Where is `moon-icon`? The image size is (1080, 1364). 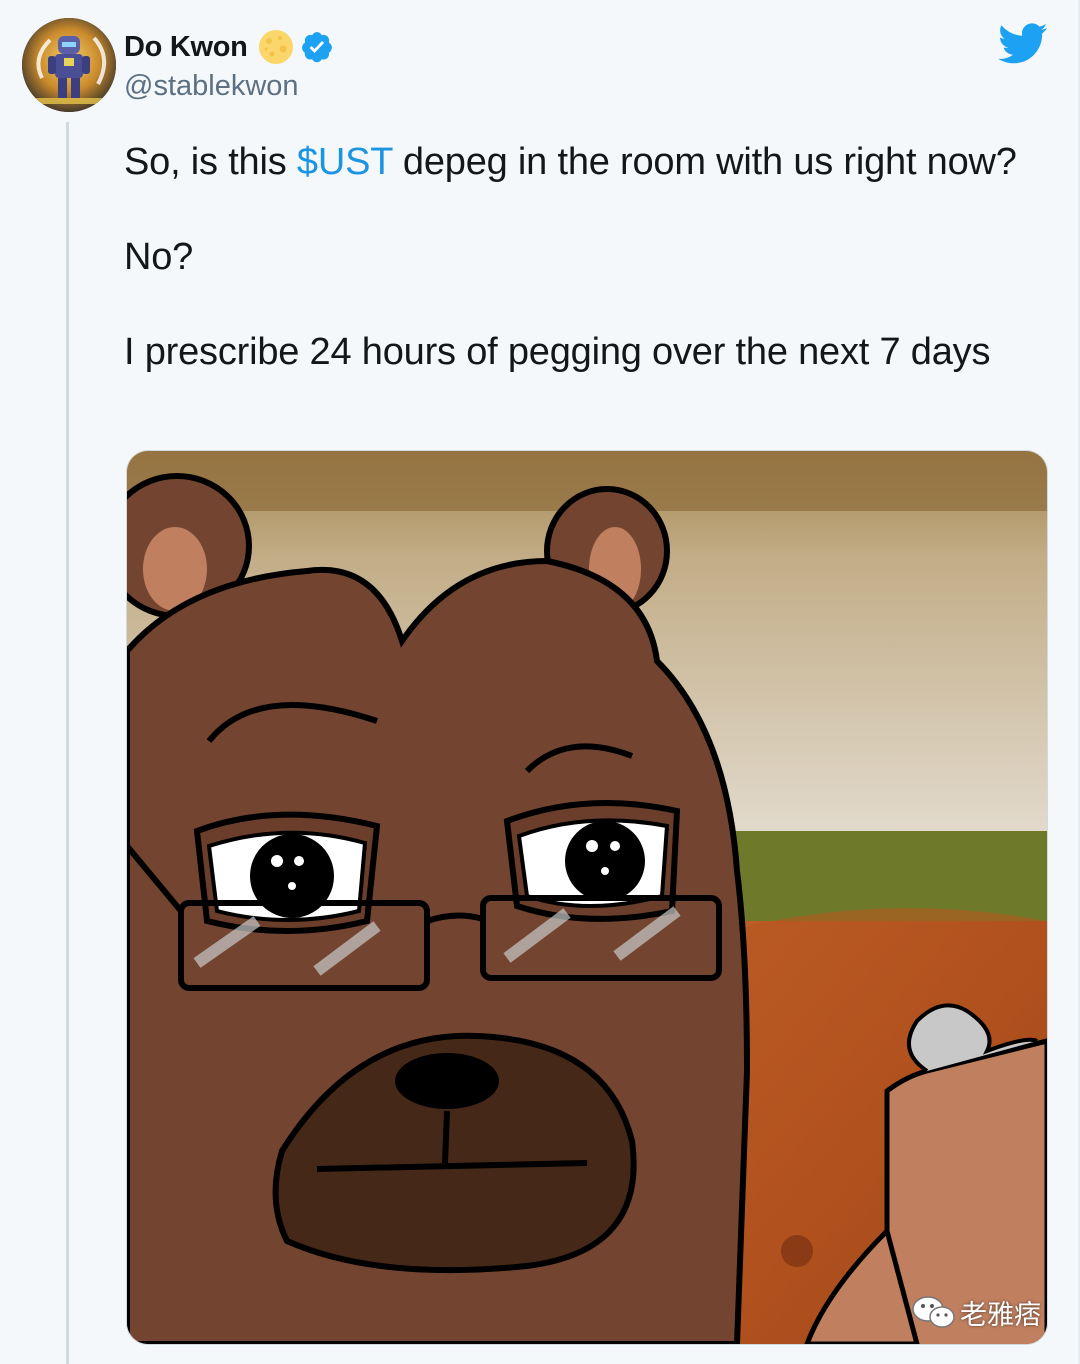
moon-icon is located at coordinates (275, 47).